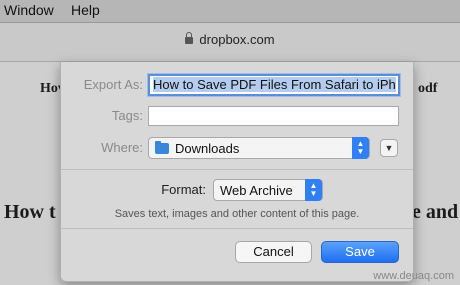 The width and height of the screenshot is (460, 285). What do you see at coordinates (273, 116) in the screenshot?
I see `tags-field` at bounding box center [273, 116].